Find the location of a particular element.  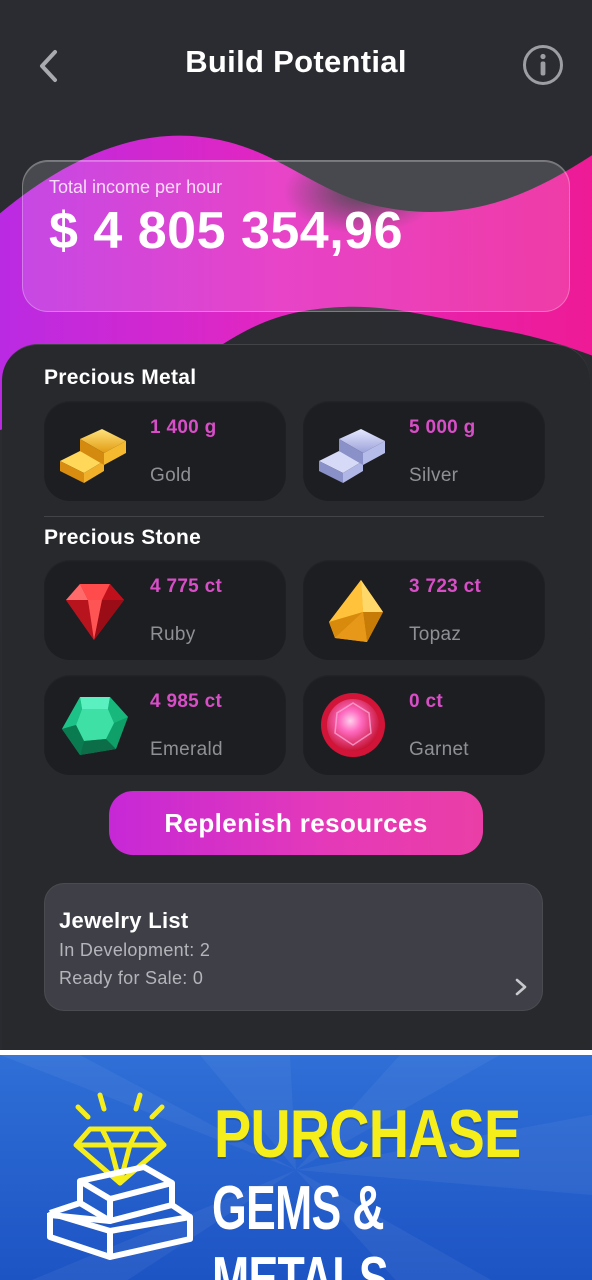

emerald-gem-icon is located at coordinates (95, 726).